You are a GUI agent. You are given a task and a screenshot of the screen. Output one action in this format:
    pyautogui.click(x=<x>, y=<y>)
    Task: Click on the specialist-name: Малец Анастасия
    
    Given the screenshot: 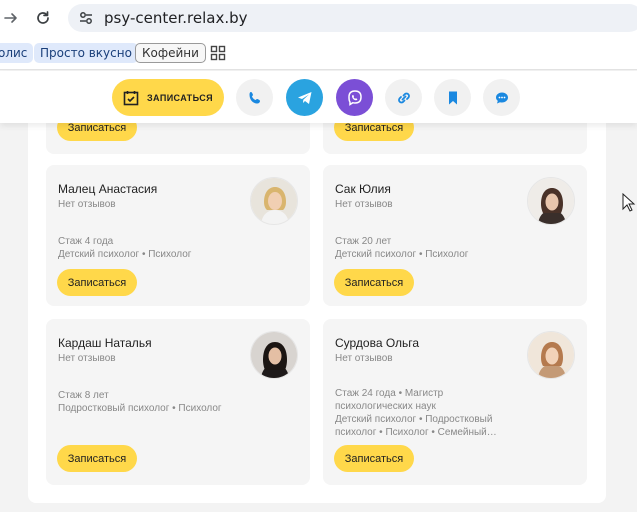 What is the action you would take?
    pyautogui.click(x=107, y=189)
    